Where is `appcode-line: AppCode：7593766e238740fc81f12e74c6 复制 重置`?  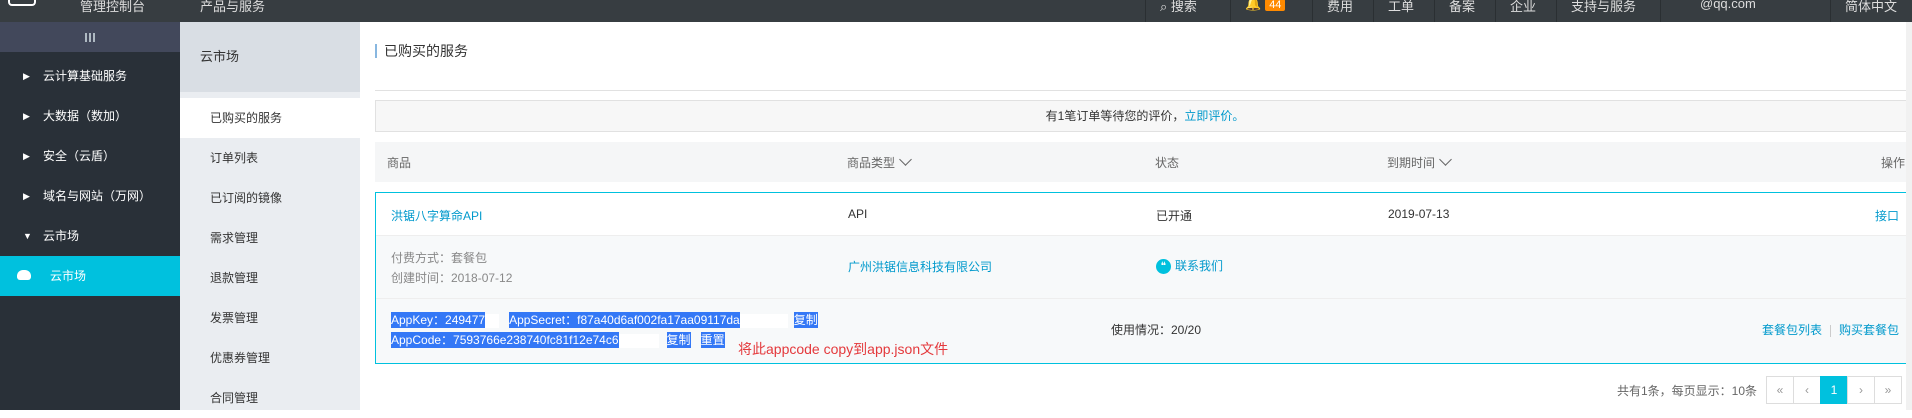
appcode-line: AppCode：7593766e238740fc81f12e74c6 复制 重置 is located at coordinates (558, 339).